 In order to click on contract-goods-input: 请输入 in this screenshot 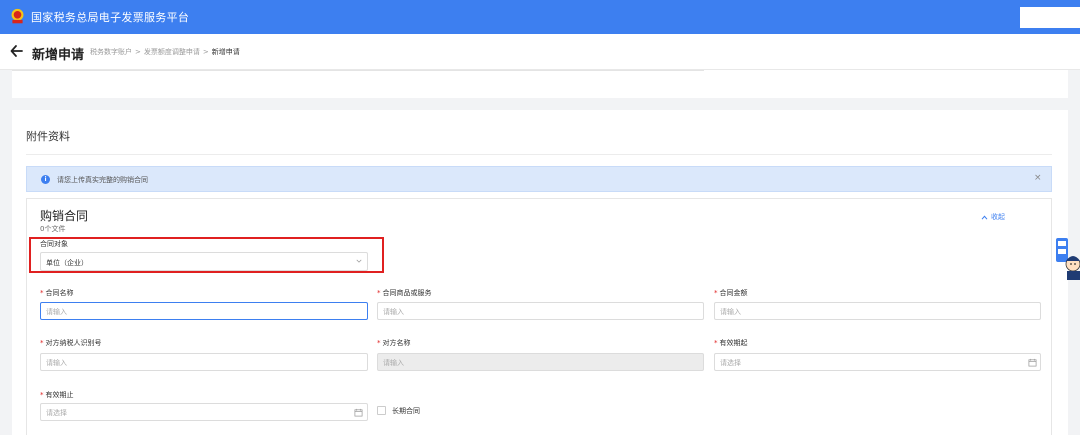, I will do `click(540, 311)`.